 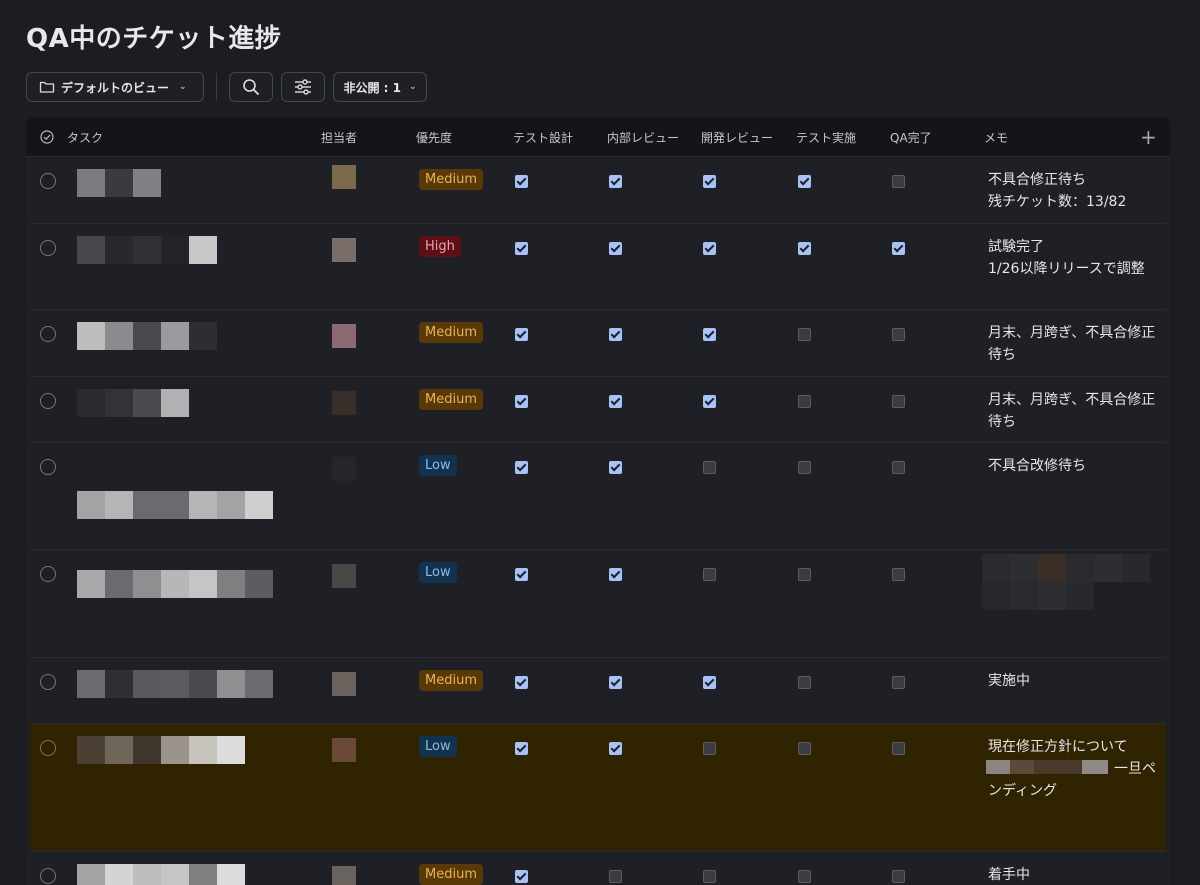 What do you see at coordinates (1076, 681) in the screenshot?
I see `memo-cell: 実施中` at bounding box center [1076, 681].